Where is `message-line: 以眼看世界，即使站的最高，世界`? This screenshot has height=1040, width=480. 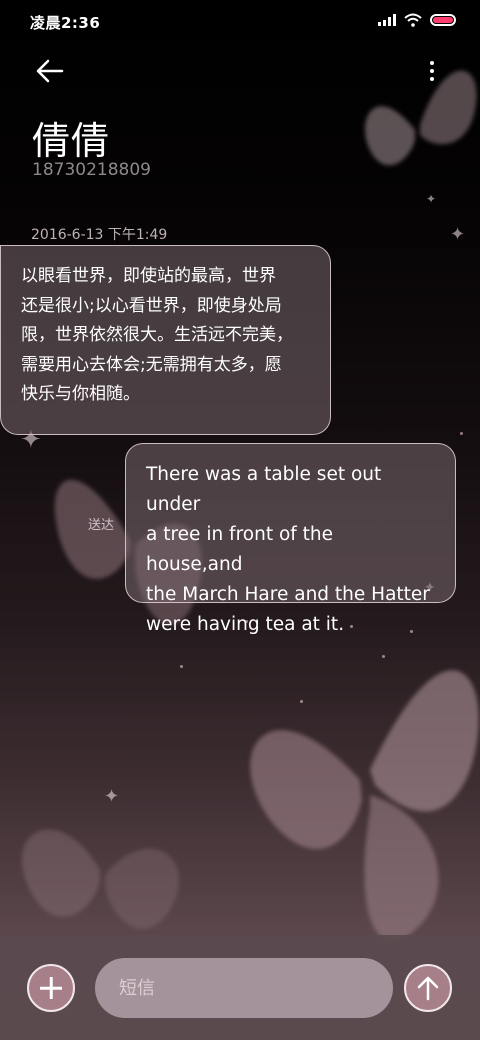
message-line: 以眼看世界，即使站的最高，世界 is located at coordinates (148, 276).